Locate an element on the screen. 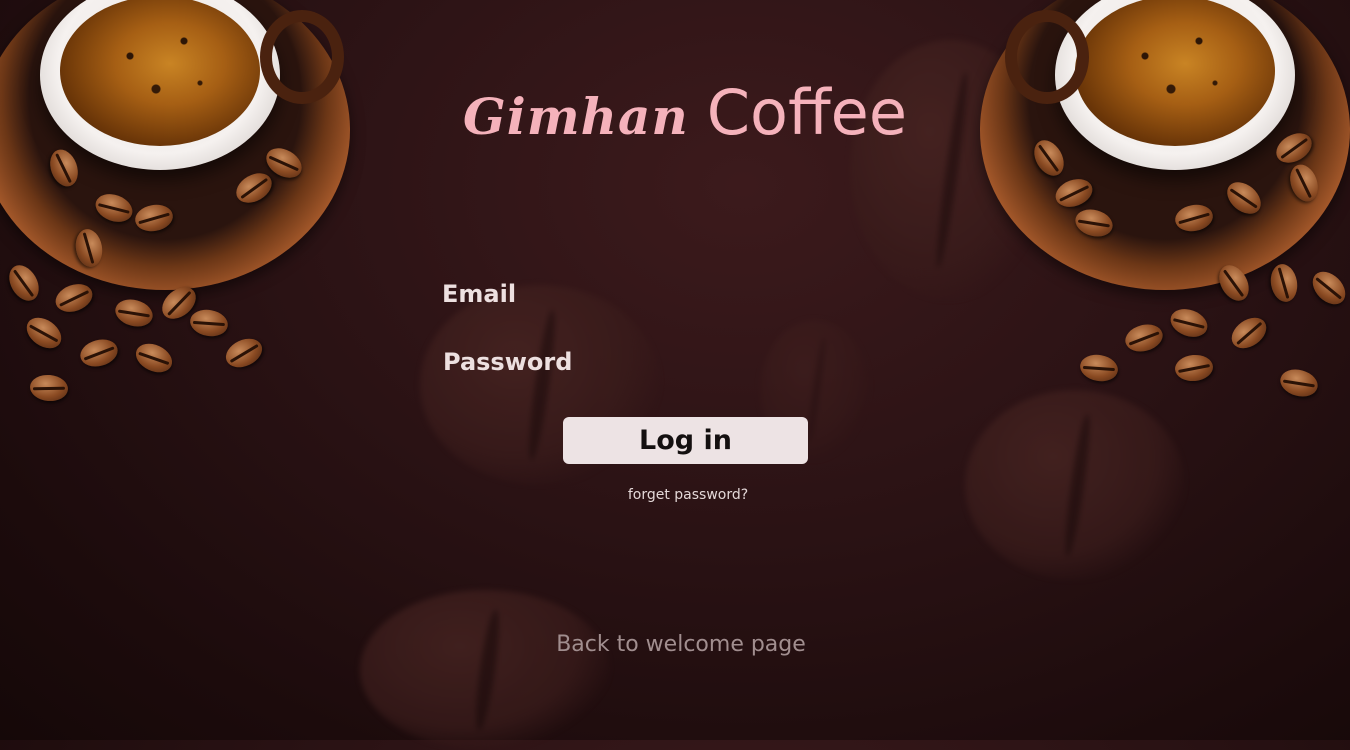 Image resolution: width=1350 pixels, height=750 pixels. email-label: Email is located at coordinates (479, 294).